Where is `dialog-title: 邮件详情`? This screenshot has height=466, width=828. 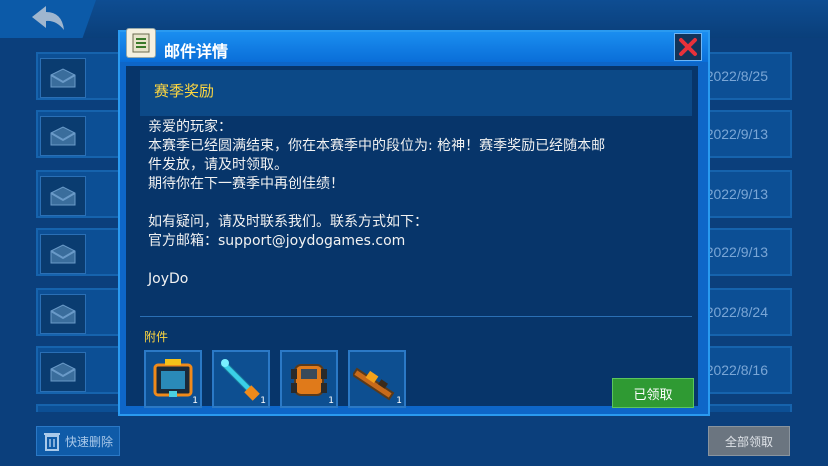 dialog-title: 邮件详情 is located at coordinates (196, 51).